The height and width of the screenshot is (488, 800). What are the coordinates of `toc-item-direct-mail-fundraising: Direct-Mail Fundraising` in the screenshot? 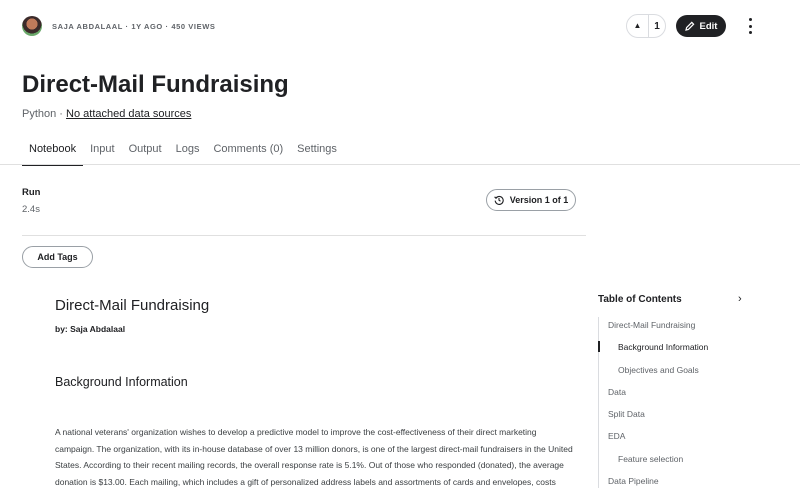 It's located at (688, 328).